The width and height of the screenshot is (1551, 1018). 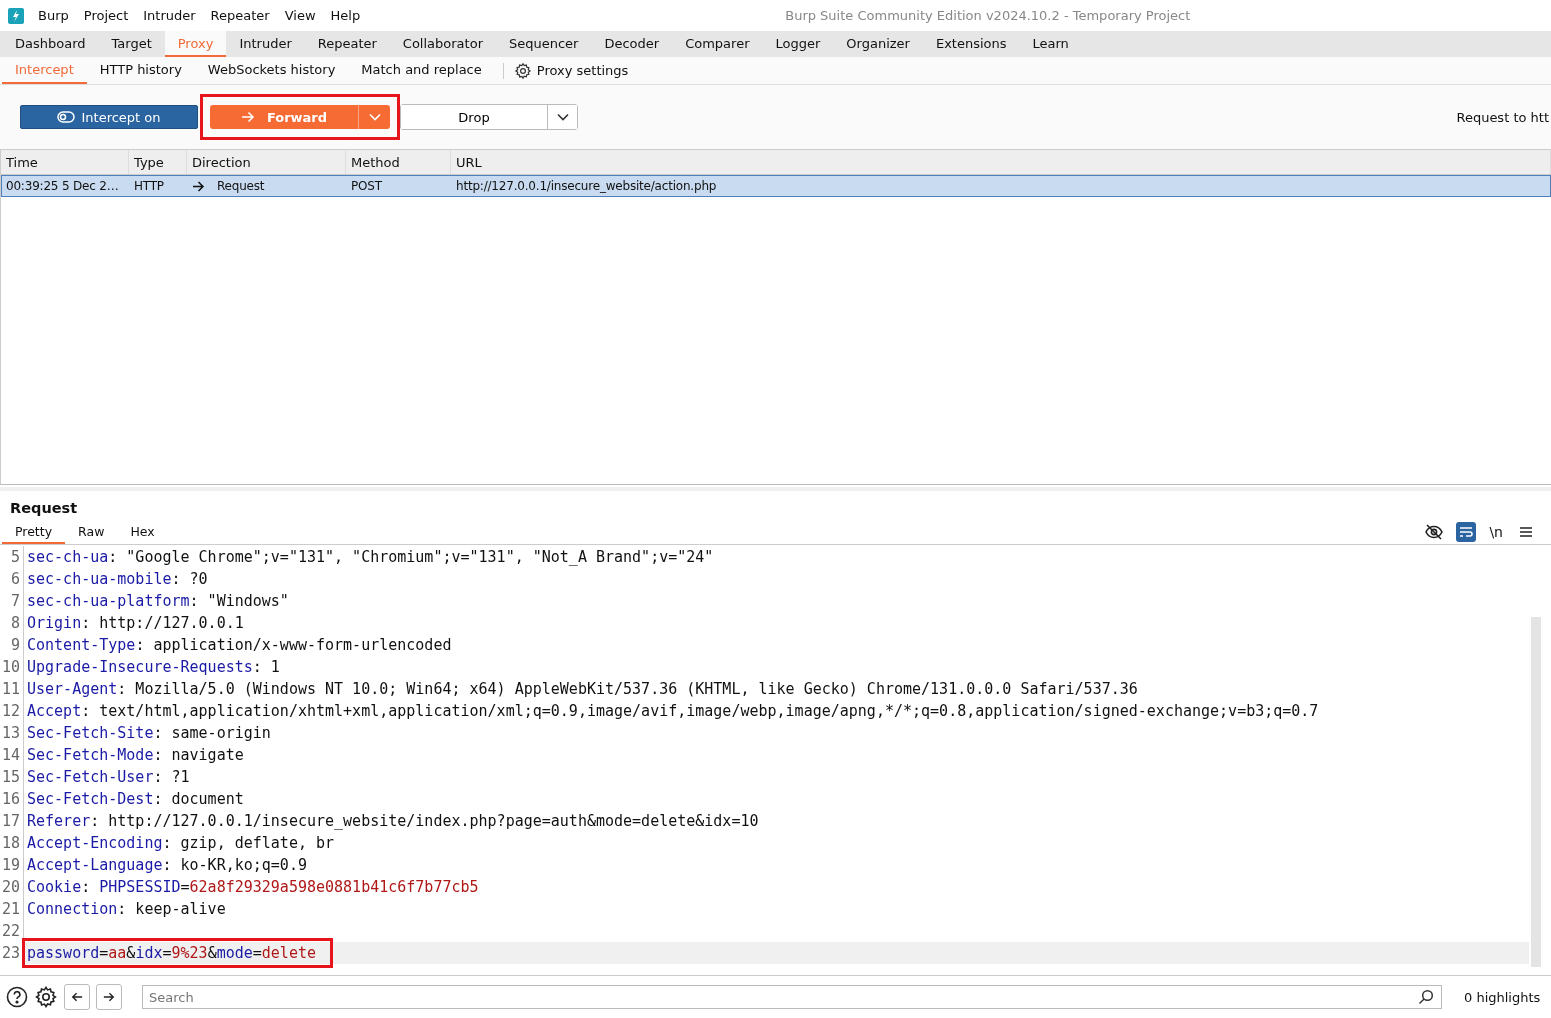 I want to click on window-title: Burp Suite Community Edition v2024.10.2 - Temporary Project, so click(x=988, y=15).